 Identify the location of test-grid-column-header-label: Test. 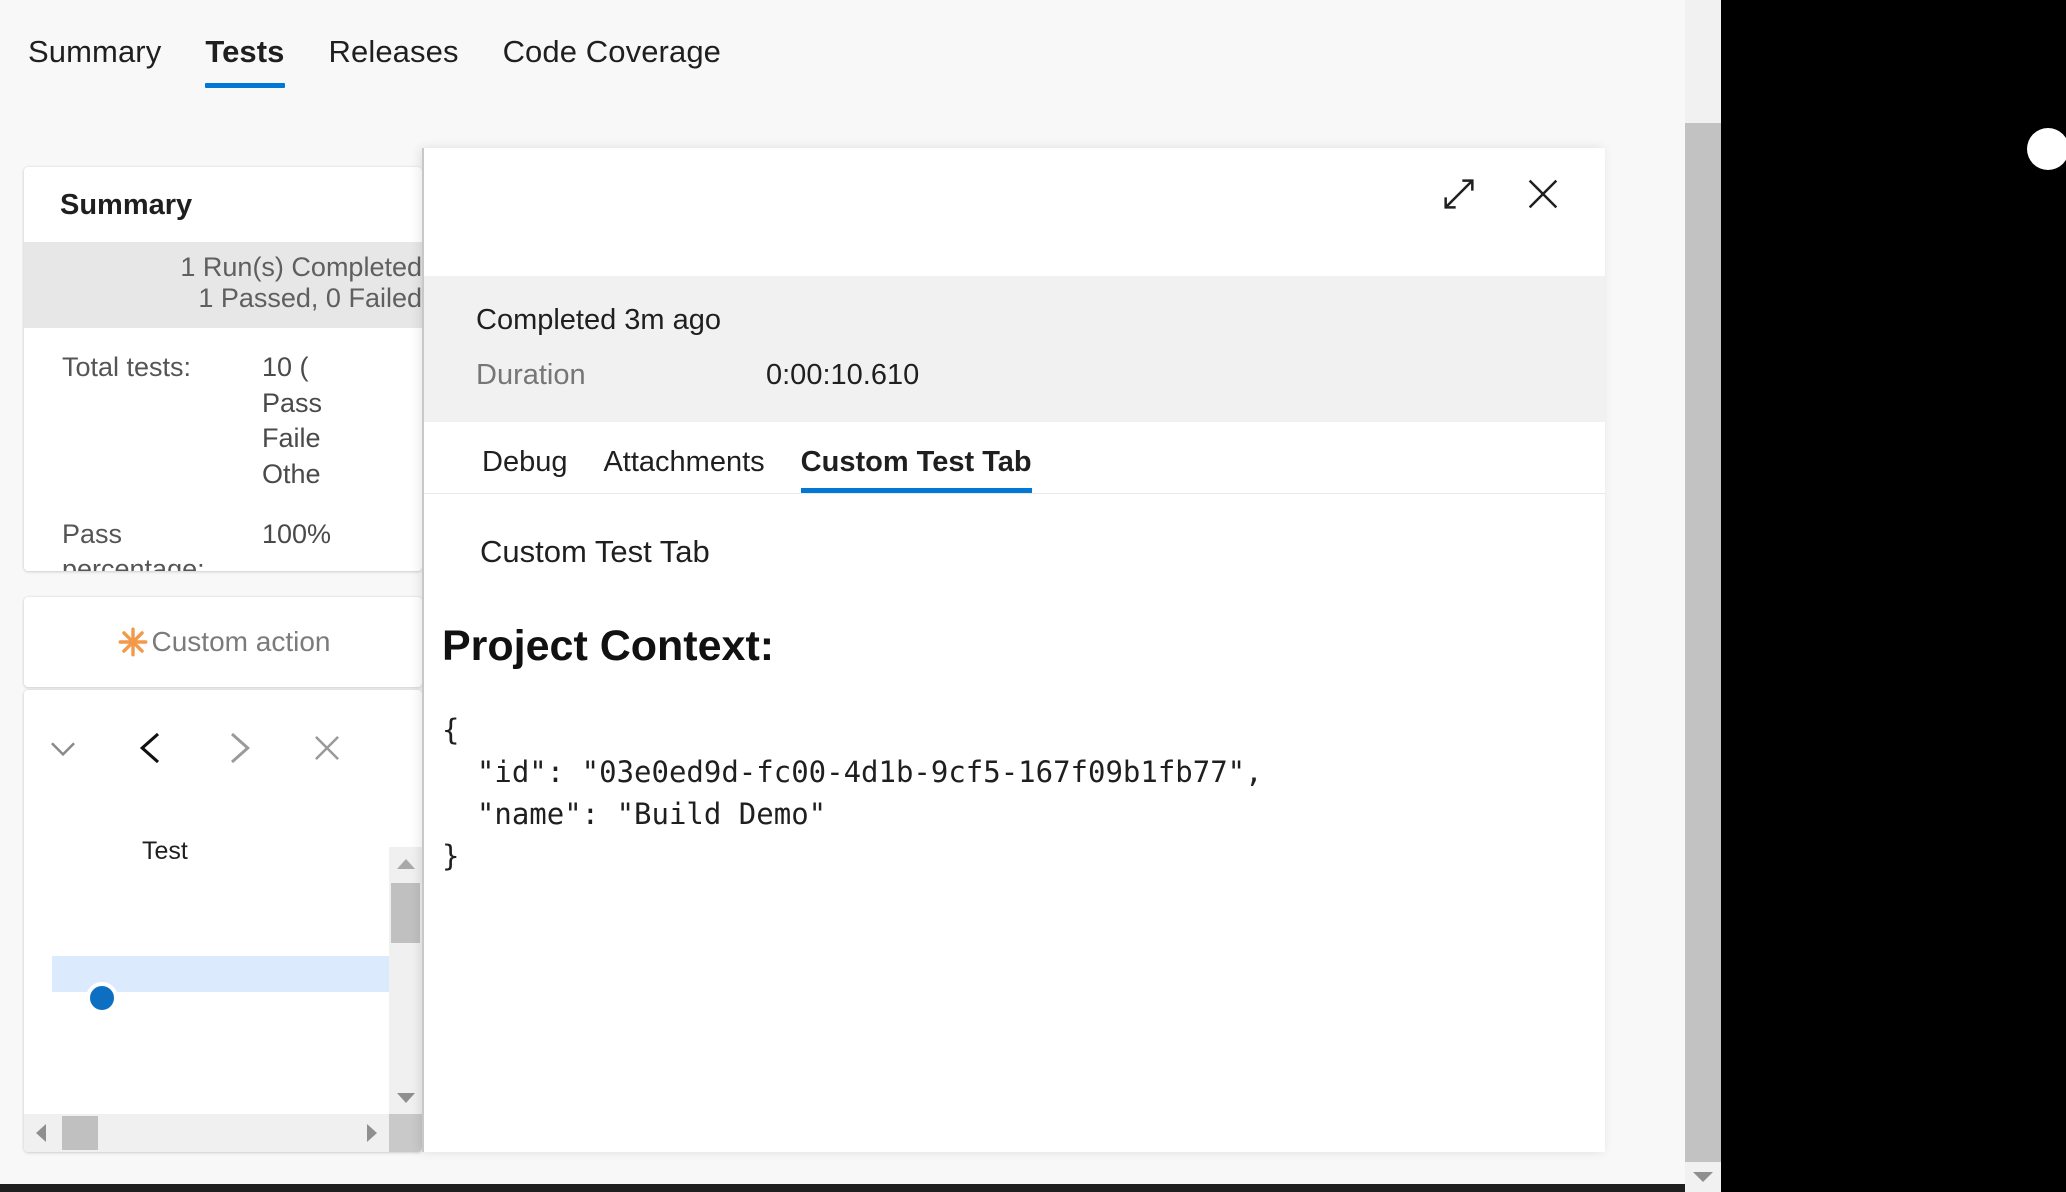
(165, 851).